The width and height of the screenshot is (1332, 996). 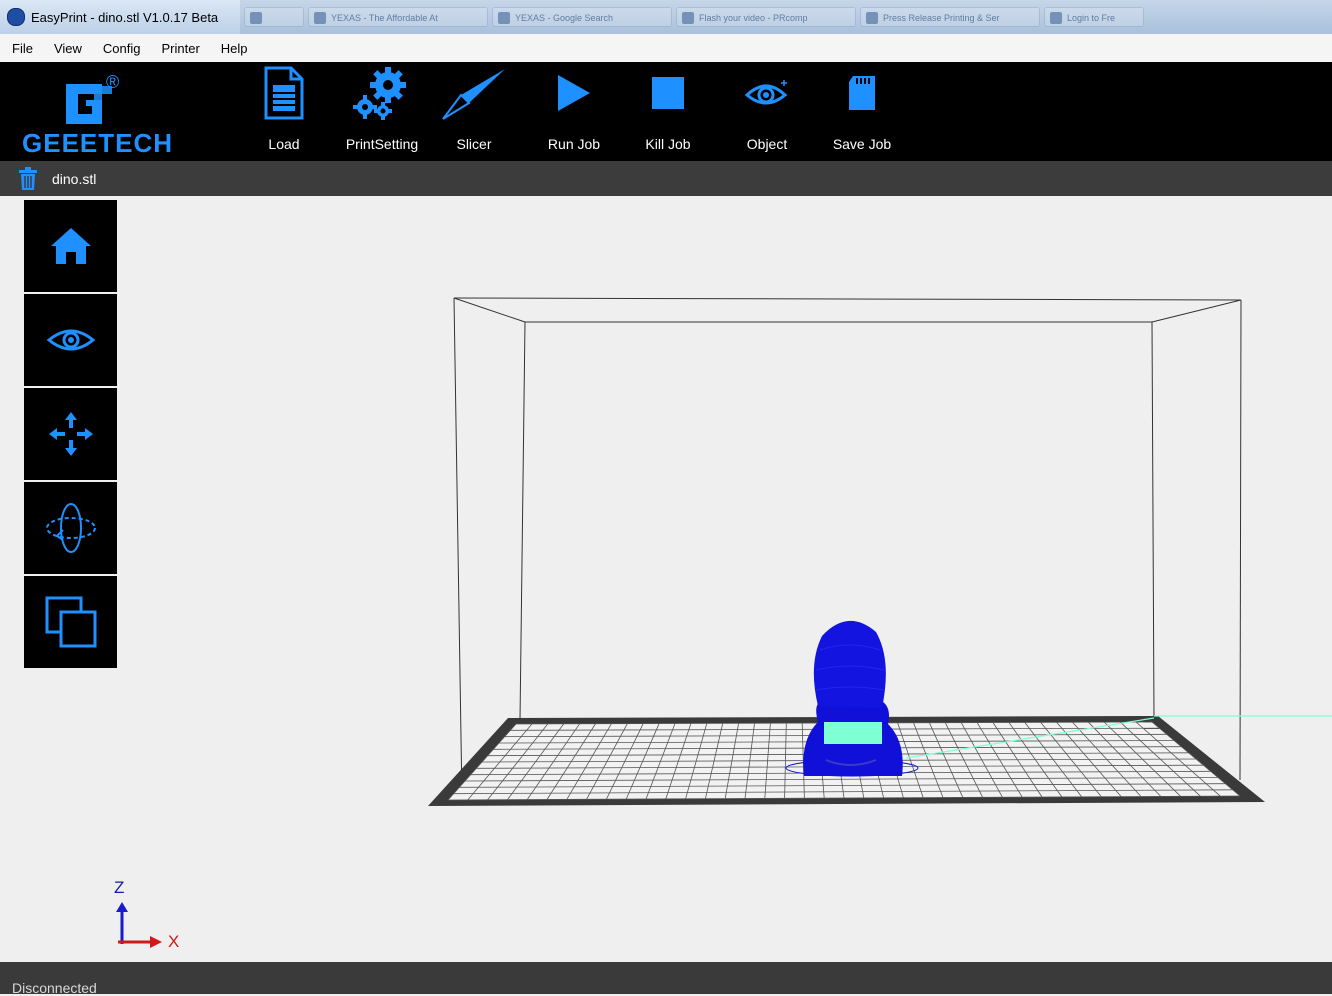 What do you see at coordinates (1094, 17) in the screenshot?
I see `taskbar-item: Login to Fre` at bounding box center [1094, 17].